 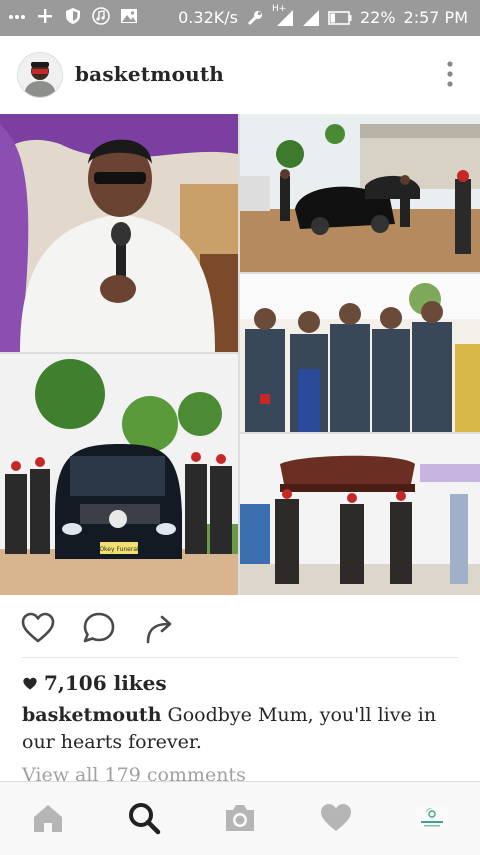 I want to click on hearse-plate: Okey Funeral, so click(x=119, y=549).